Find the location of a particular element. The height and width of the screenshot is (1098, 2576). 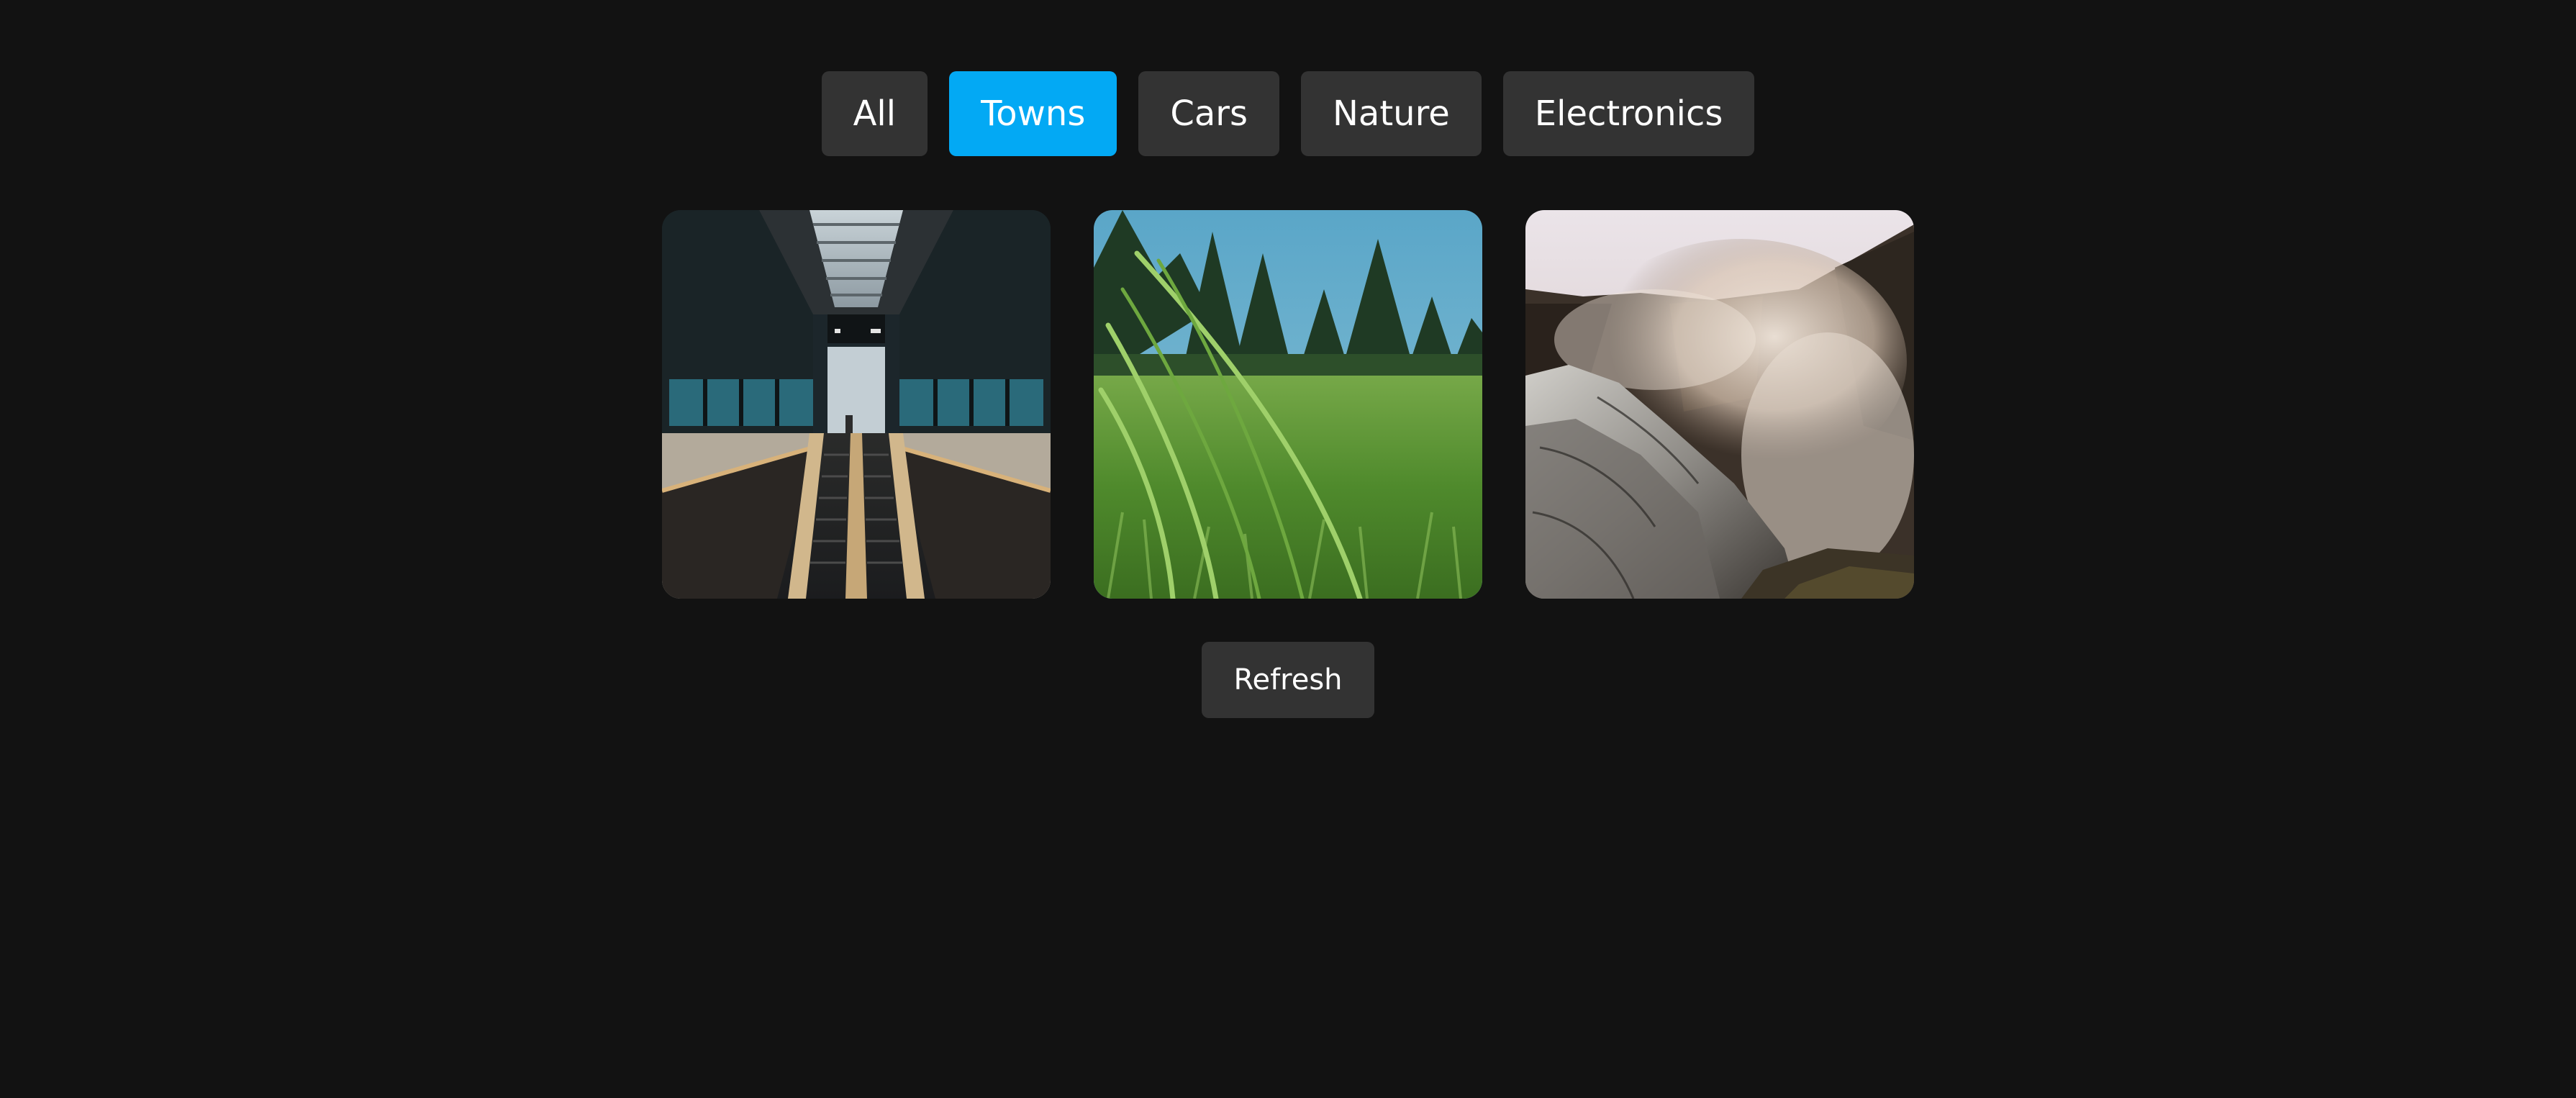

filter-cars-button: Cars is located at coordinates (1208, 113).